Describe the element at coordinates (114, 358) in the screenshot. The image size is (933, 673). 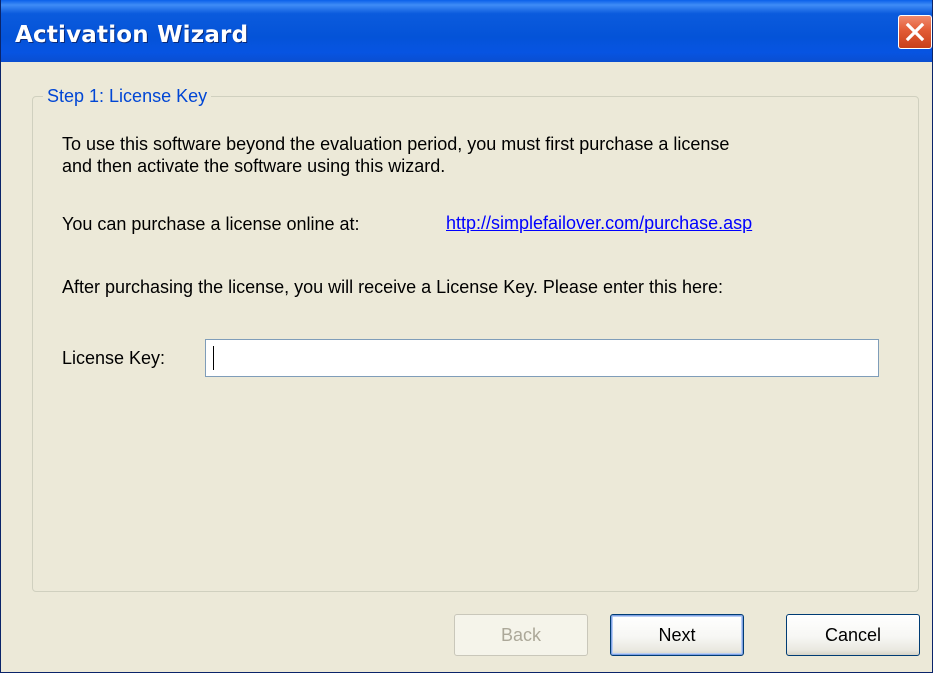
I see `license-key-label: License Key:` at that location.